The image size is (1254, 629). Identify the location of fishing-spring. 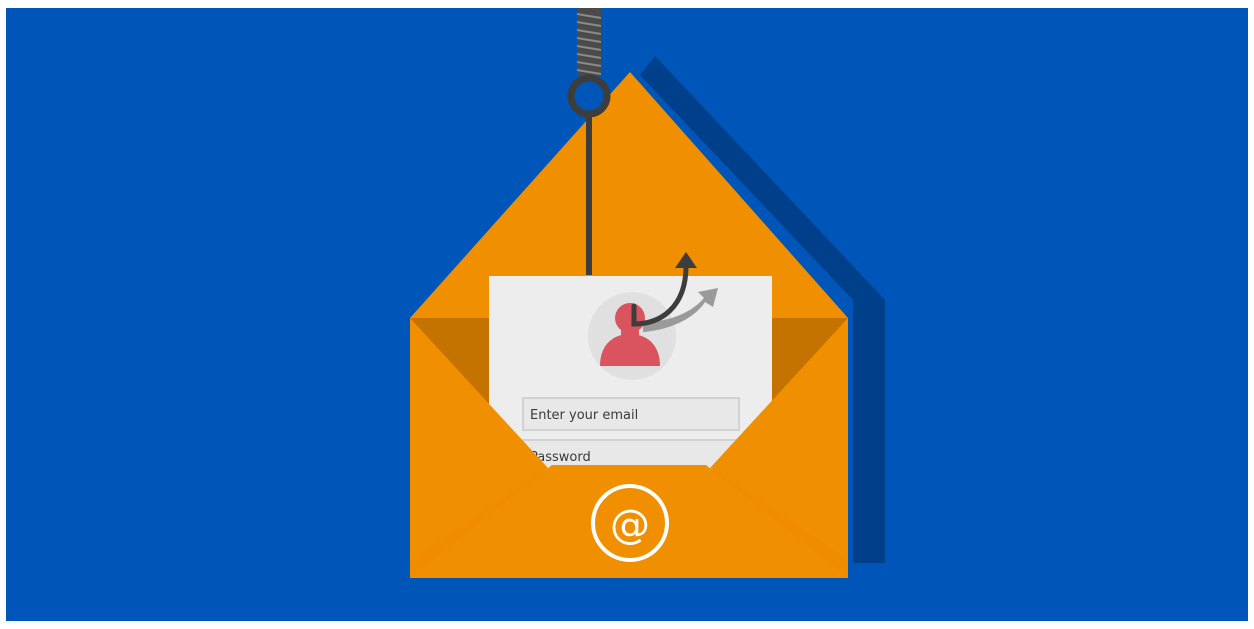
(589, 42).